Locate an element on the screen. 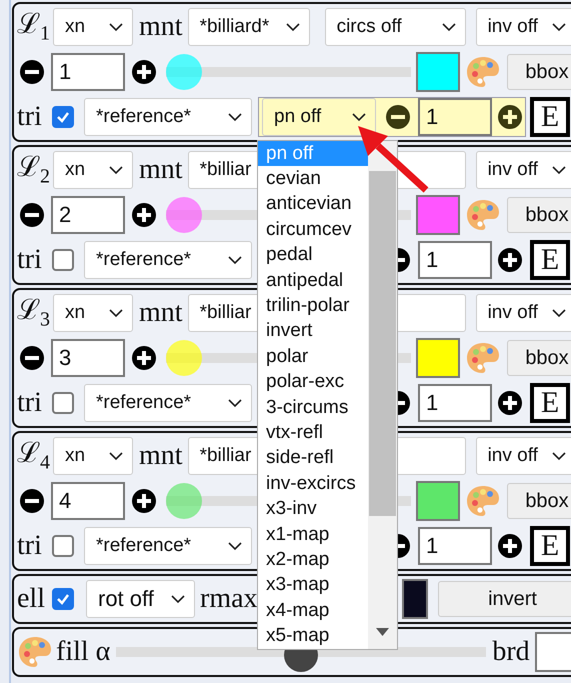 The width and height of the screenshot is (571, 683). rmax-label: rmax is located at coordinates (229, 599).